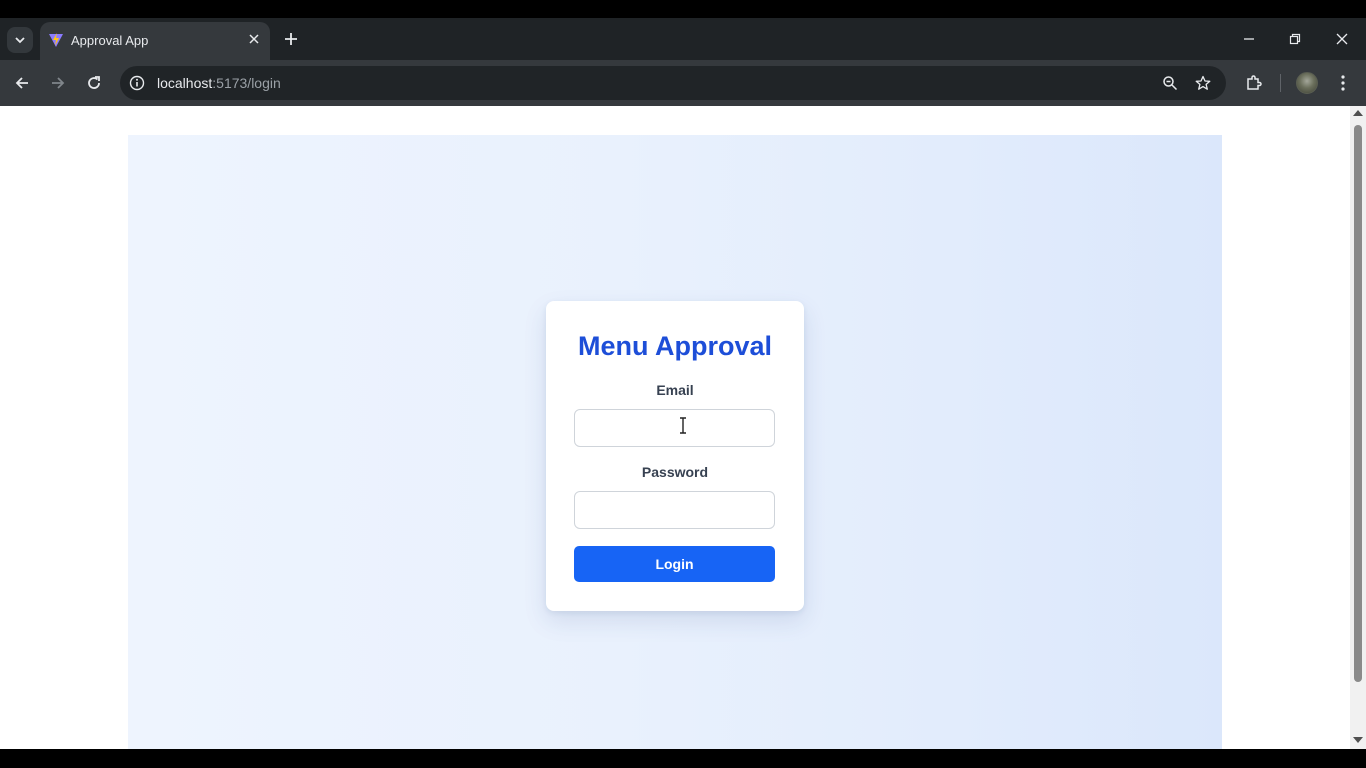 The width and height of the screenshot is (1366, 768). I want to click on url-path: :5173/login, so click(246, 83).